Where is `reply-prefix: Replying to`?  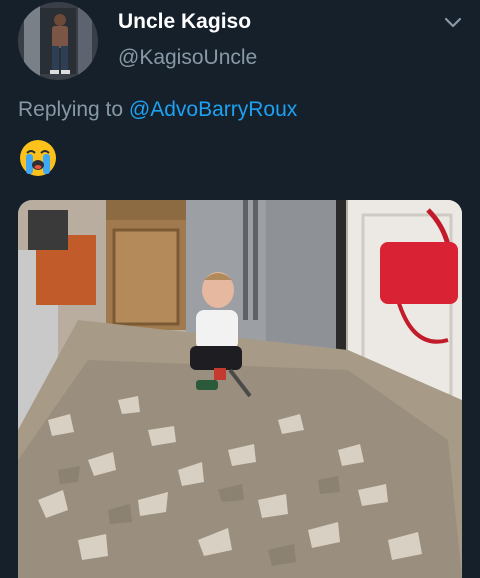 reply-prefix: Replying to is located at coordinates (71, 109).